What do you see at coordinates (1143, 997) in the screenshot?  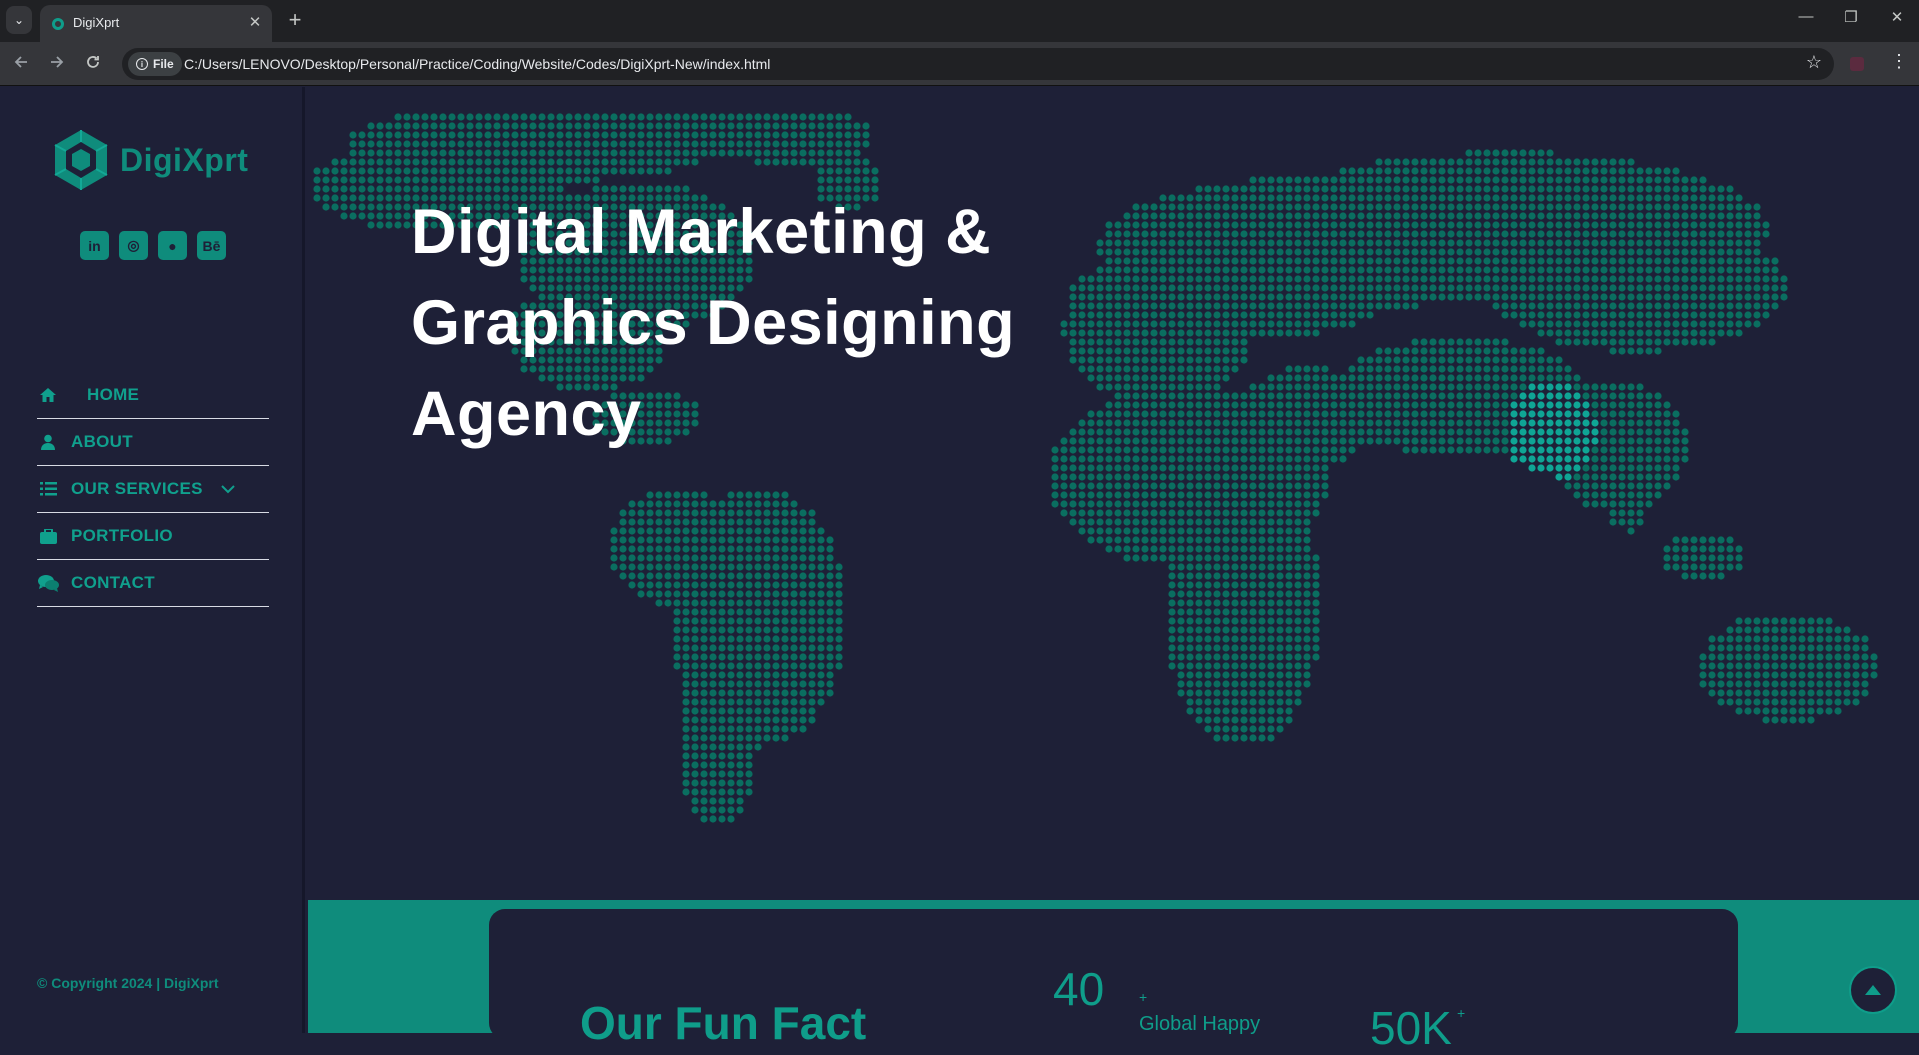 I see `stat-suffix-clients: +` at bounding box center [1143, 997].